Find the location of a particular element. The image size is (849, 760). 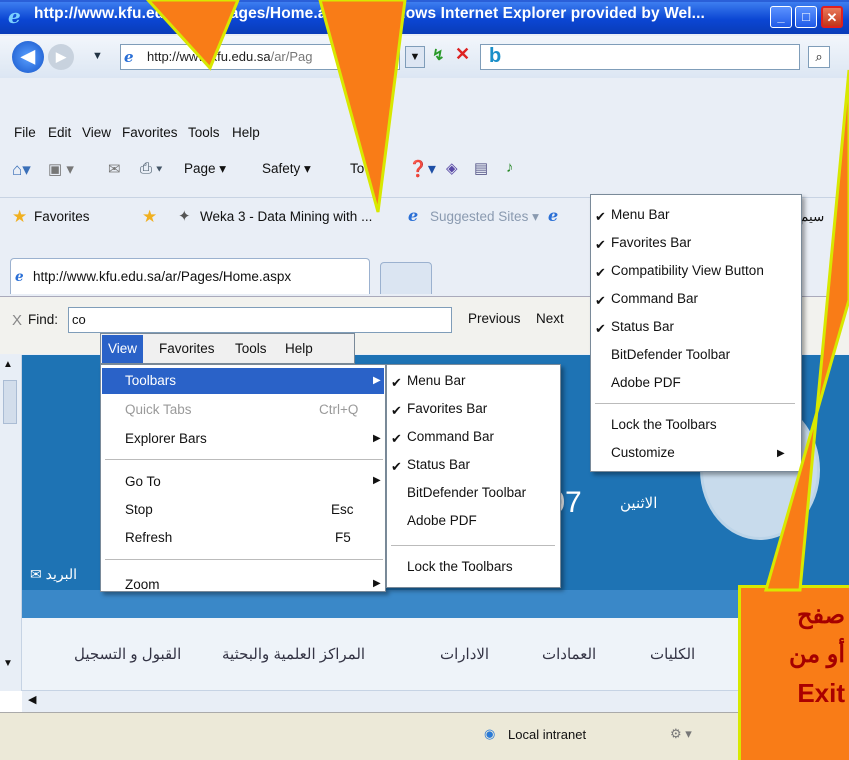

arrow-pointer-close is located at coordinates (806, 330).